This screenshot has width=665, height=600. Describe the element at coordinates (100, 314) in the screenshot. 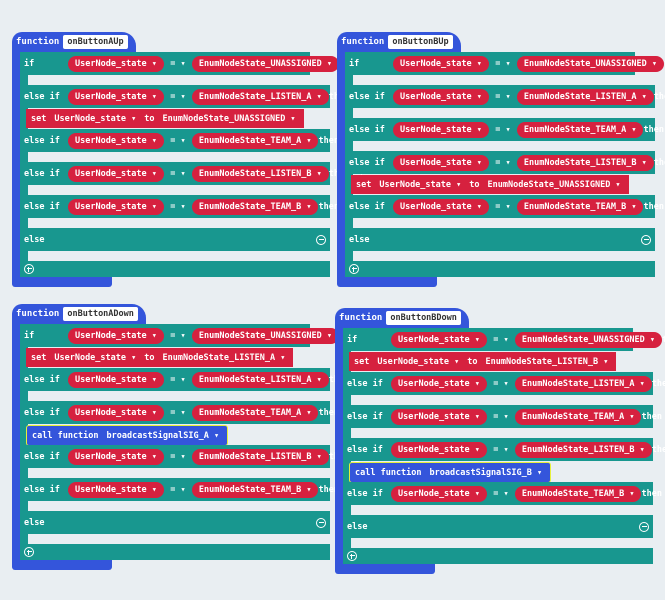

I see `function-name-field: onButtonADown` at that location.